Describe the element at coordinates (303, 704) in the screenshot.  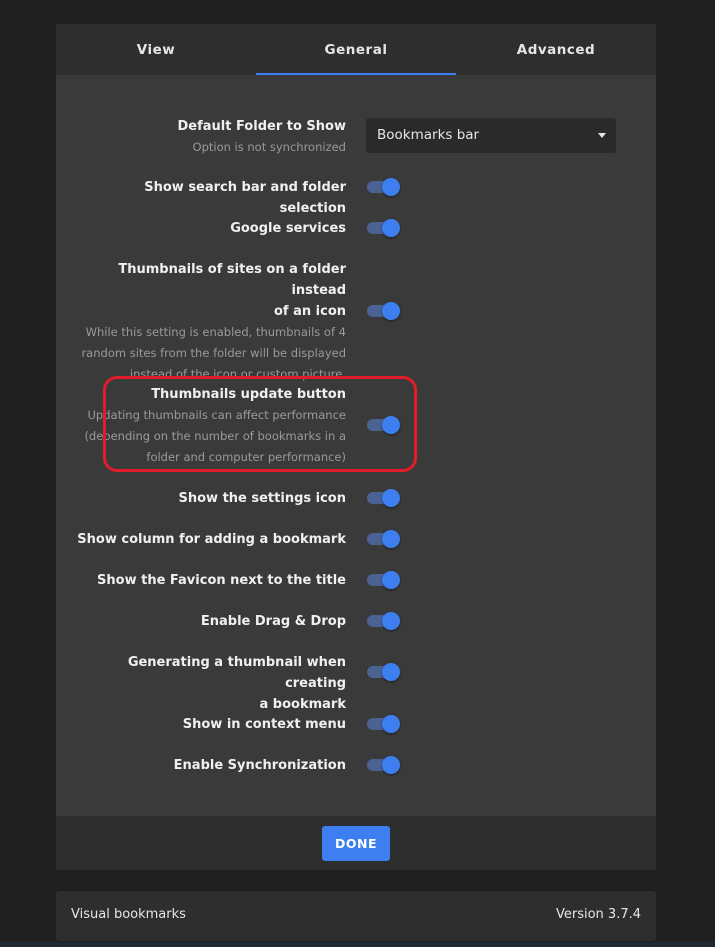
I see `setting-label-line2: a bookmark` at that location.